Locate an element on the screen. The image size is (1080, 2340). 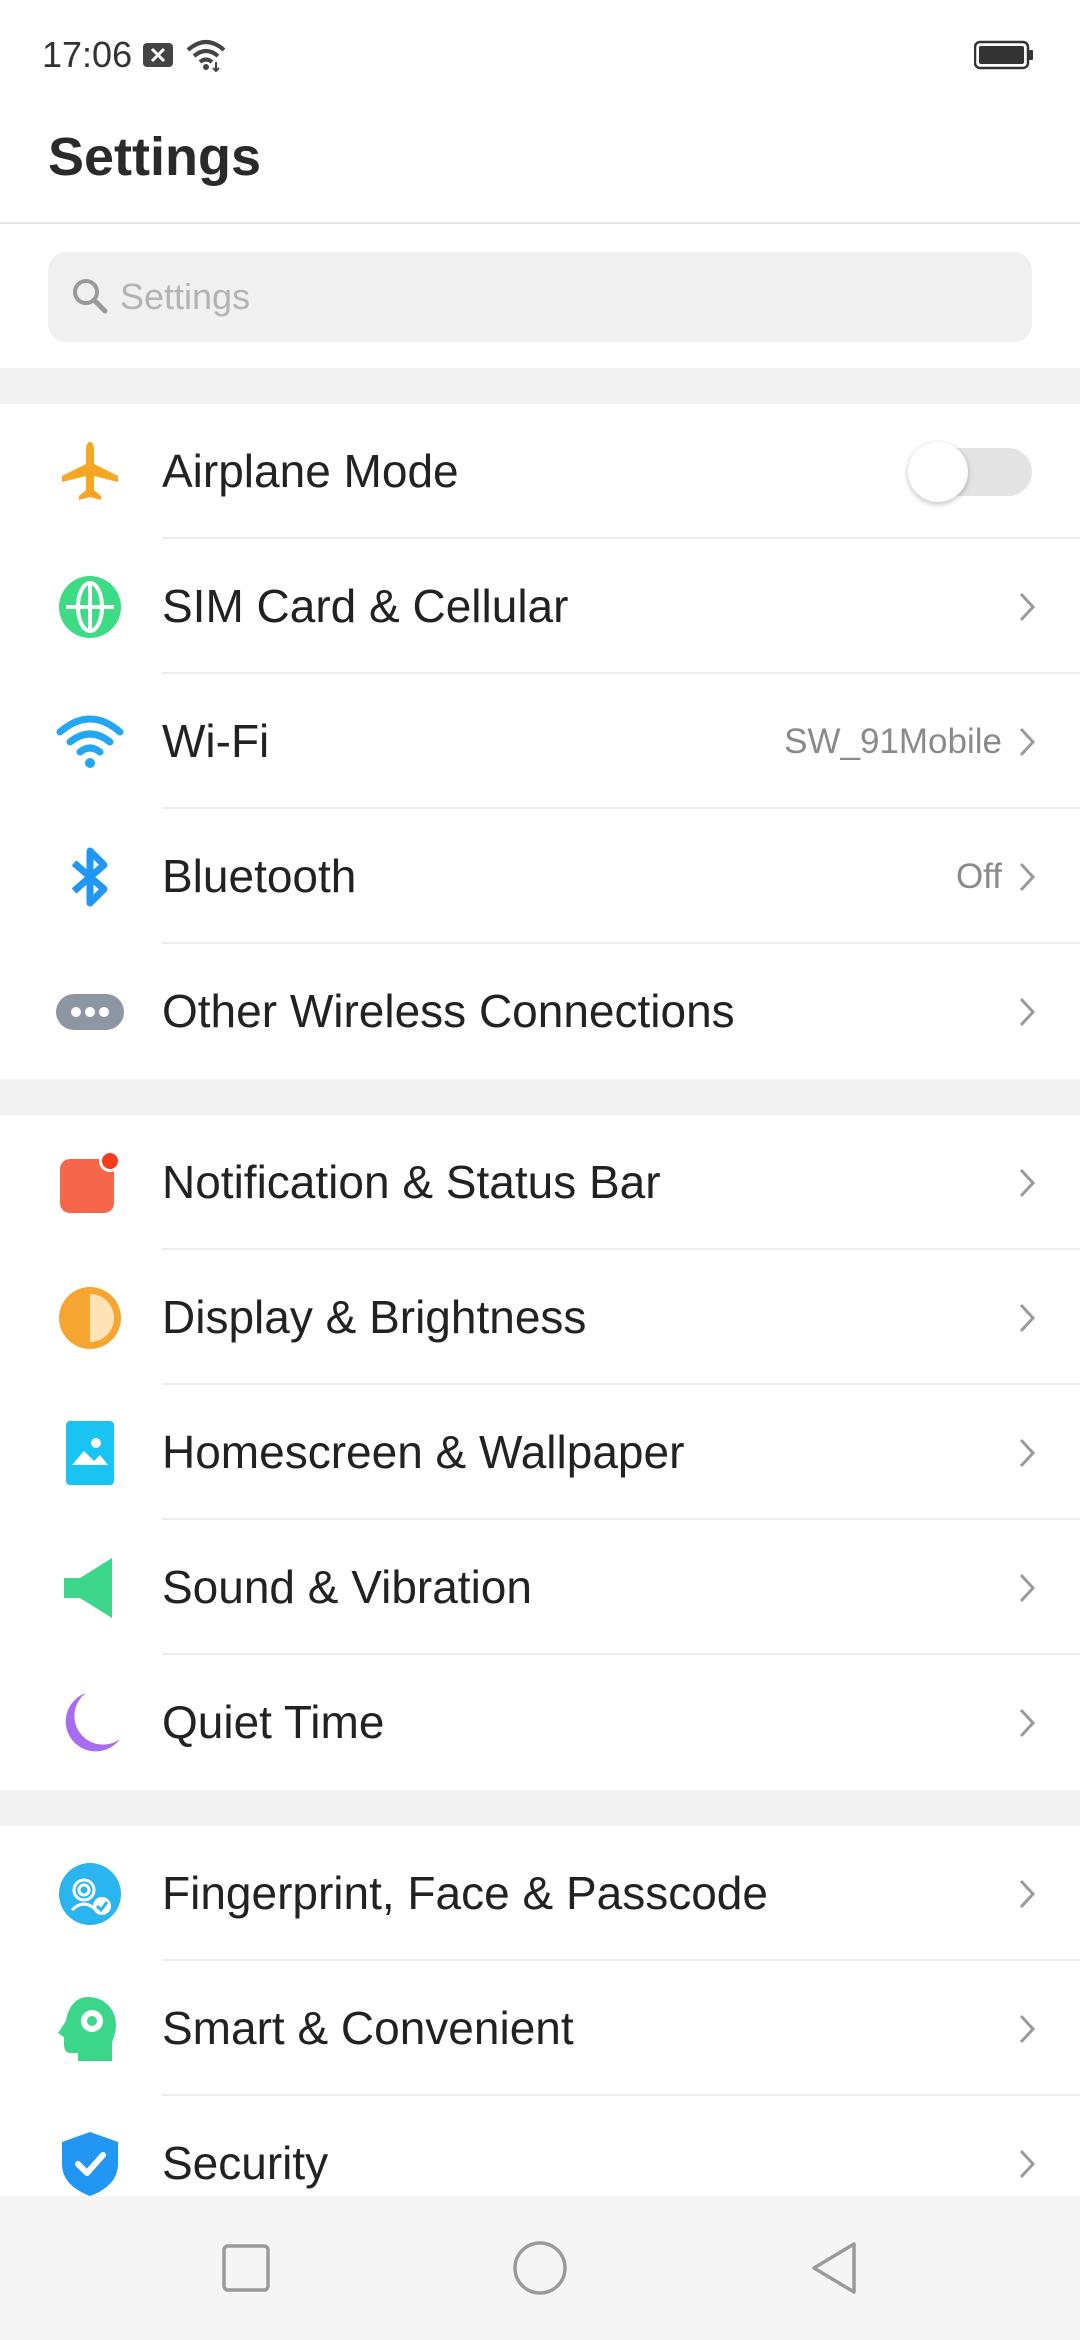
settings-item-homescreen: Homescreen & Wallpaper is located at coordinates (540, 1452).